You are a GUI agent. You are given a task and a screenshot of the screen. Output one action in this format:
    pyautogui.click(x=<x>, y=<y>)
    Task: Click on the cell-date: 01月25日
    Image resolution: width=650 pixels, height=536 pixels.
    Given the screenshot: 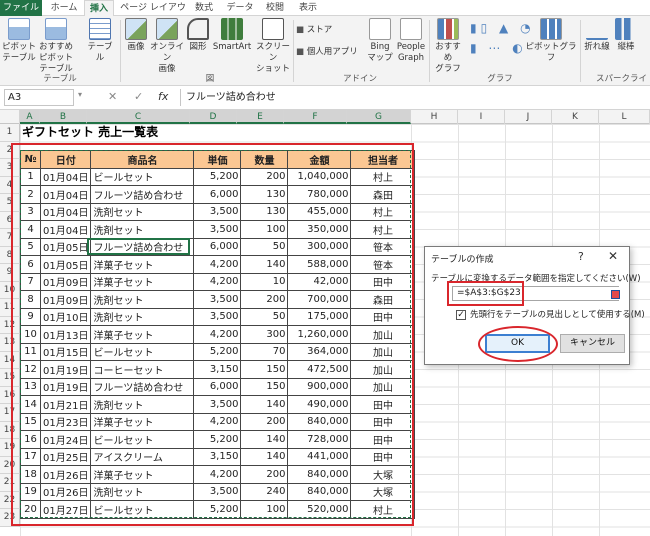 What is the action you would take?
    pyautogui.click(x=65, y=456)
    